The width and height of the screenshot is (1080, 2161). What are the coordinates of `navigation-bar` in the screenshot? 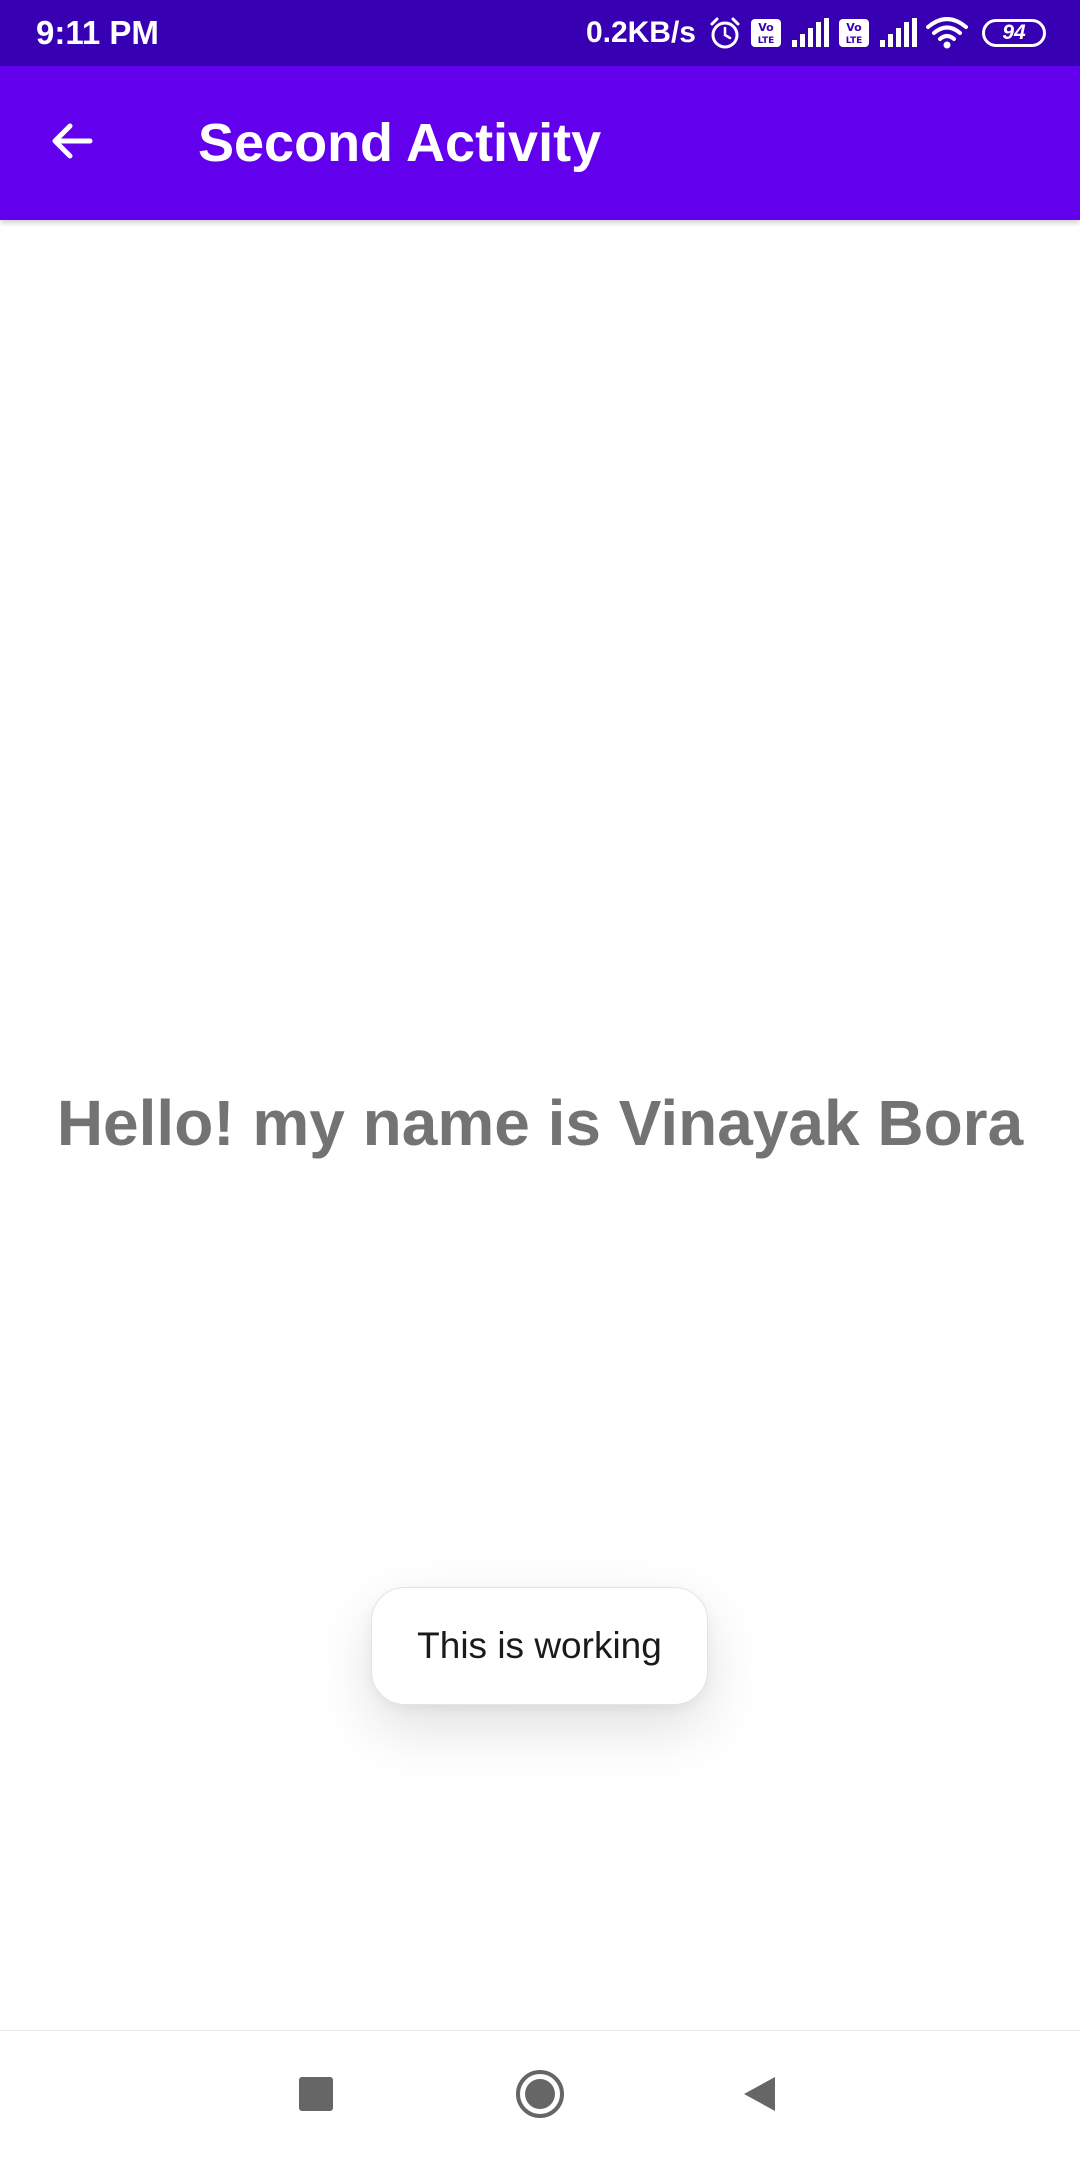 It's located at (540, 2095).